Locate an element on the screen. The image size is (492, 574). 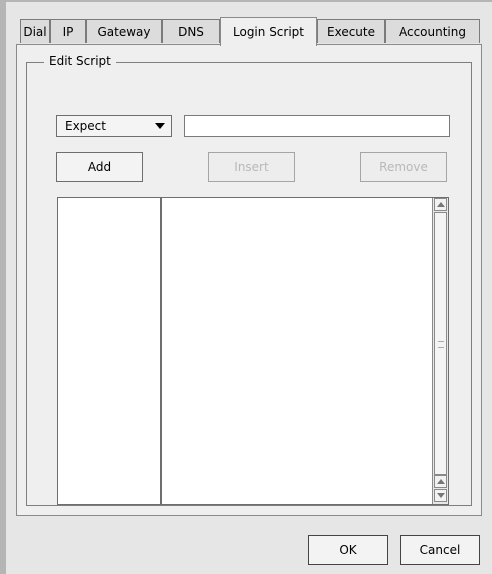
scroll-up-button-lower is located at coordinates (440, 481).